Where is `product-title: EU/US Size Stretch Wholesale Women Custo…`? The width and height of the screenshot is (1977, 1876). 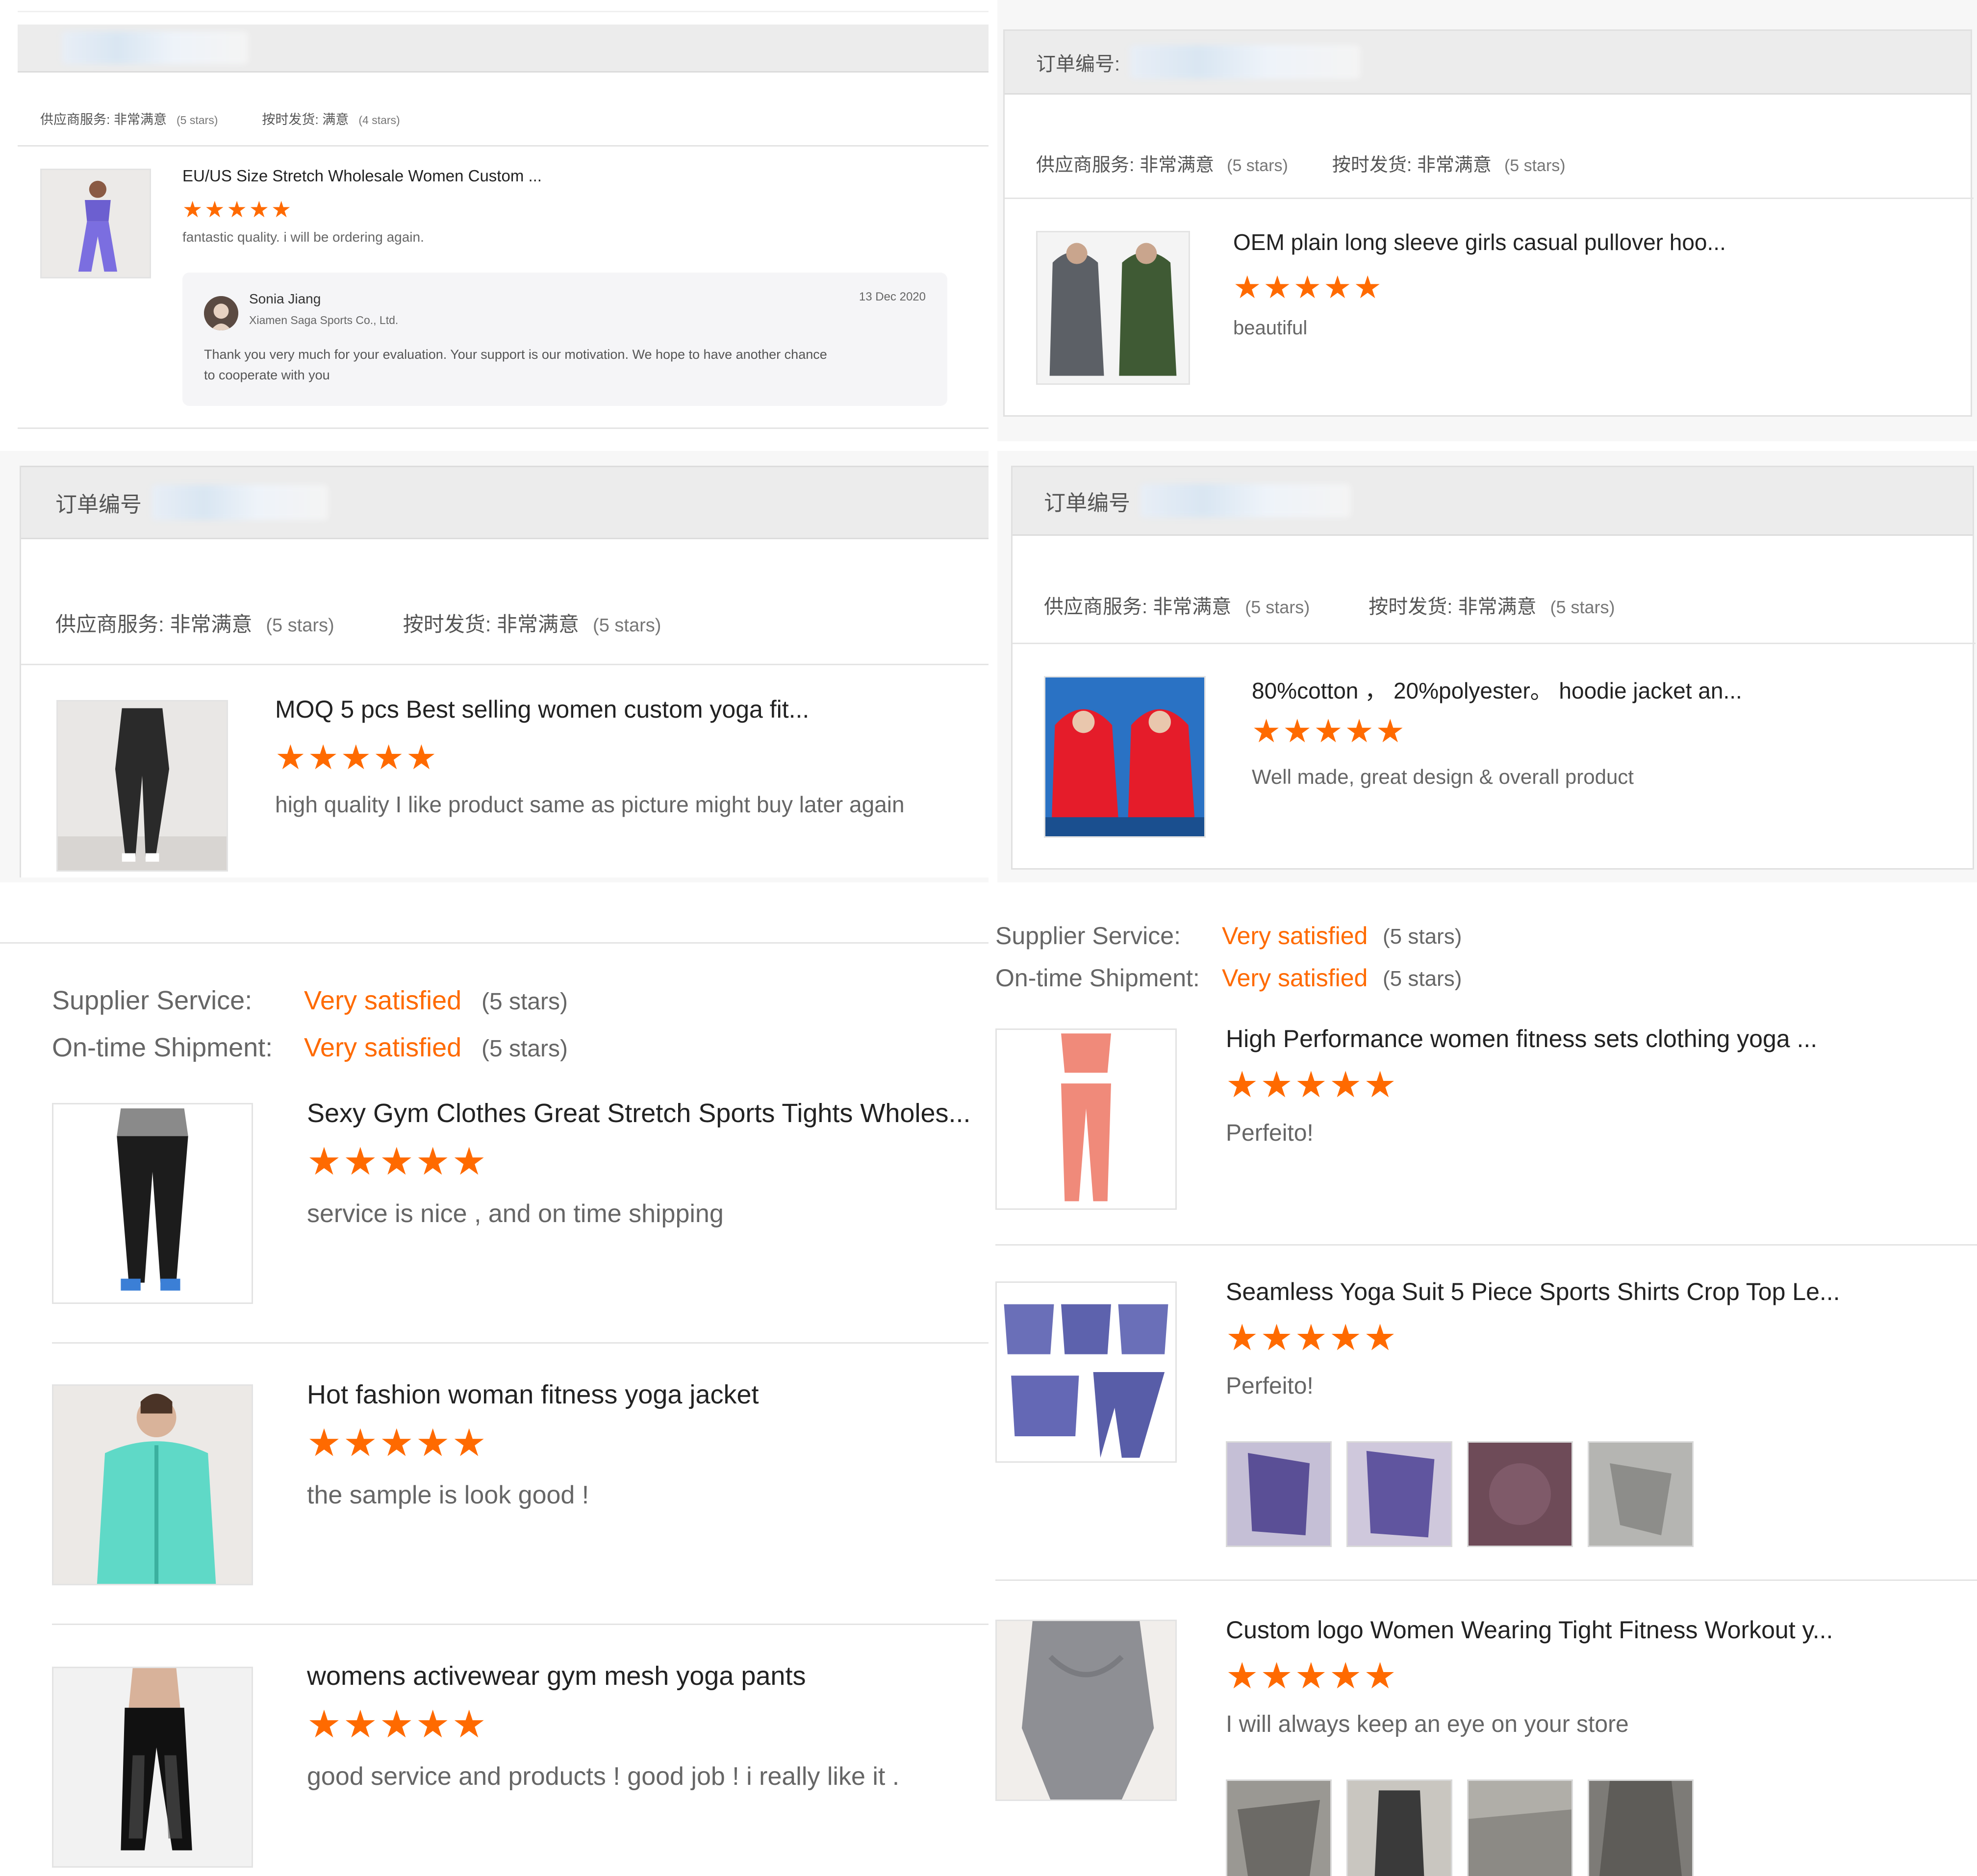 product-title: EU/US Size Stretch Wholesale Women Custo… is located at coordinates (403, 176).